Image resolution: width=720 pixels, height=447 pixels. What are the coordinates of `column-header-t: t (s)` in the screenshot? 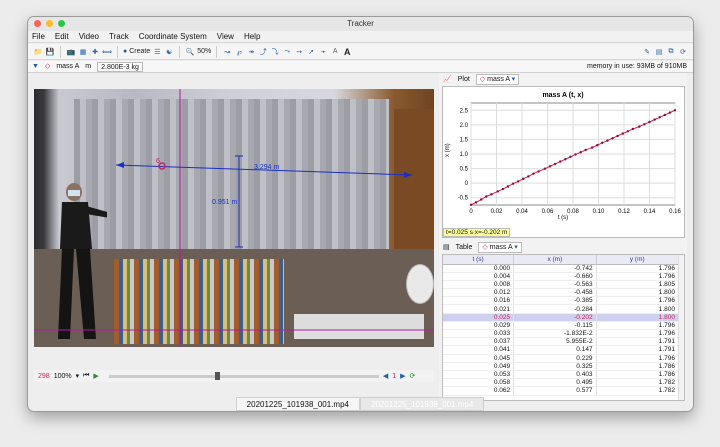 It's located at (479, 260).